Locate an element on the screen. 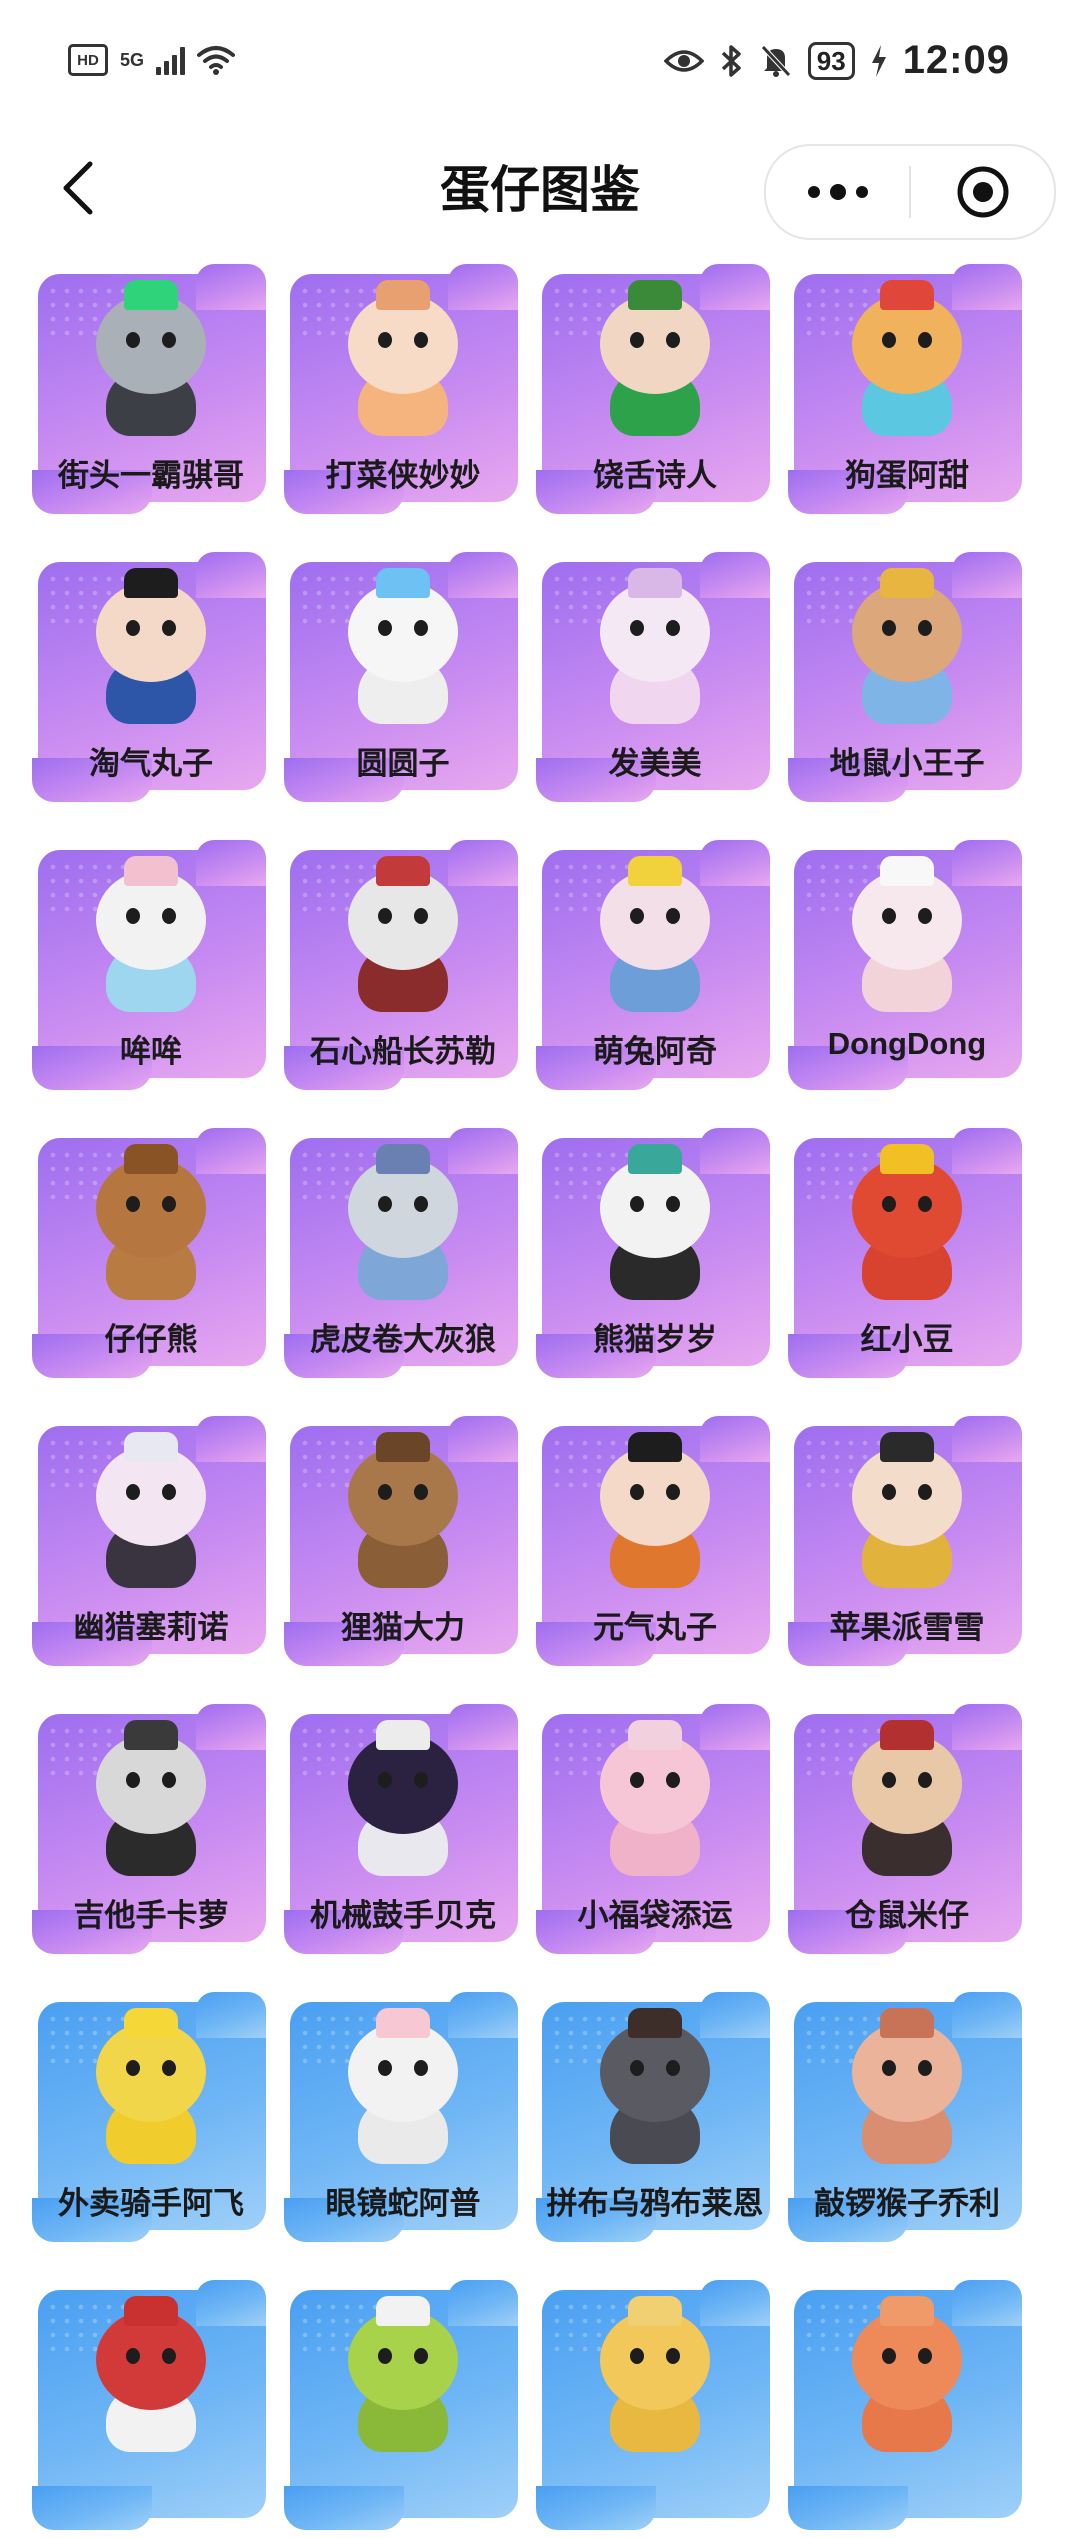 The width and height of the screenshot is (1080, 2538). character-name: 打菜侠妙妙 is located at coordinates (403, 475).